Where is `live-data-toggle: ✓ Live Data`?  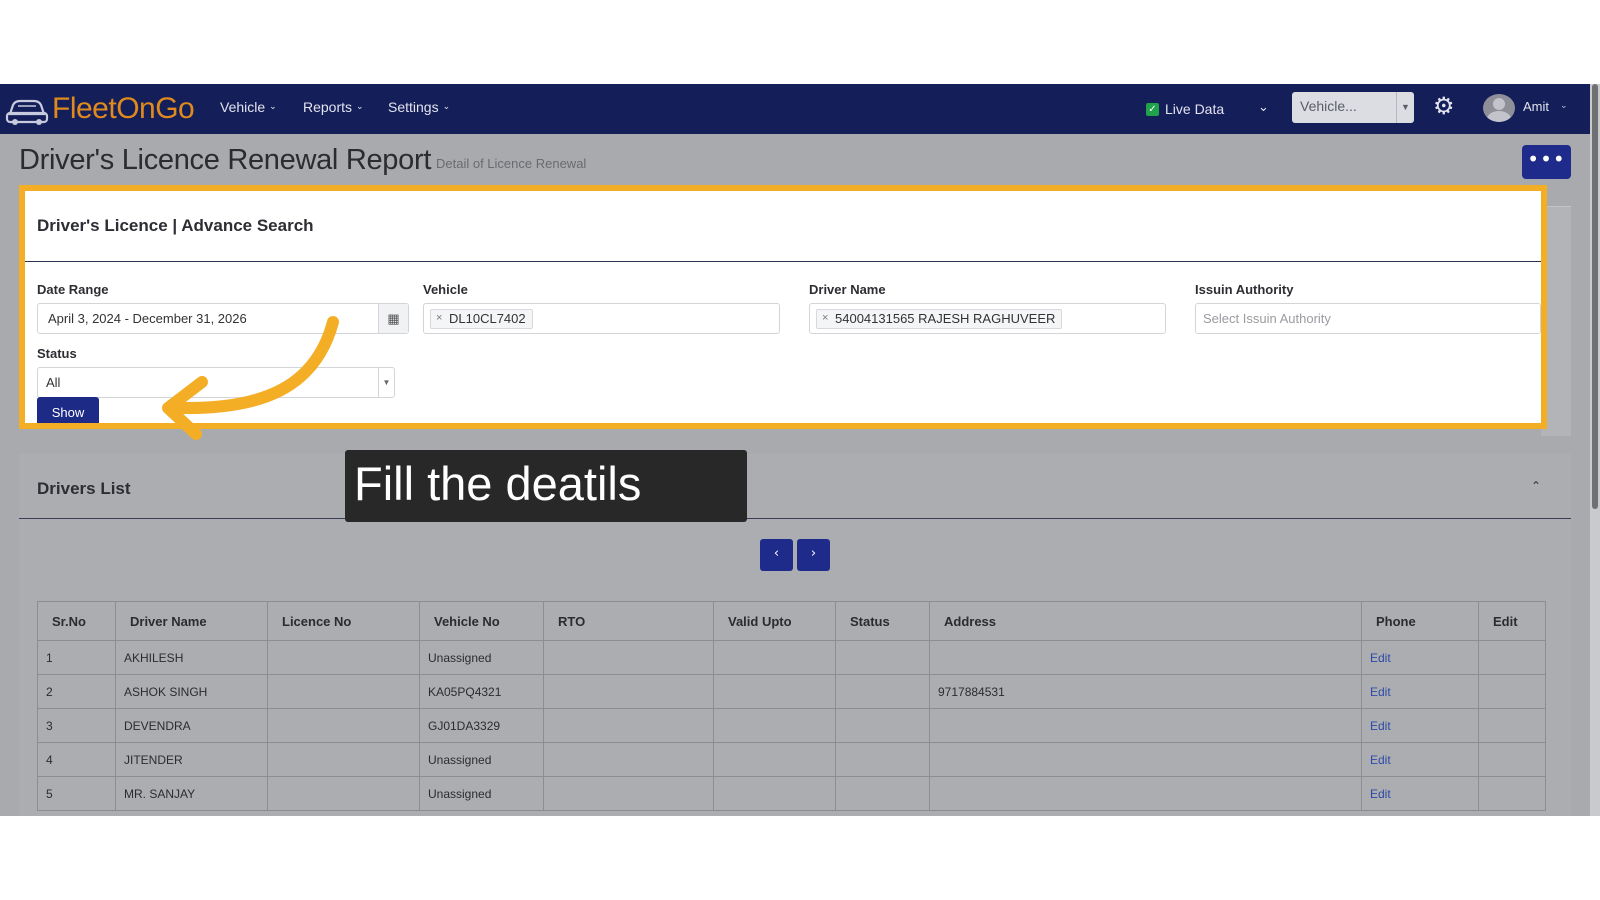 live-data-toggle: ✓ Live Data is located at coordinates (1185, 109).